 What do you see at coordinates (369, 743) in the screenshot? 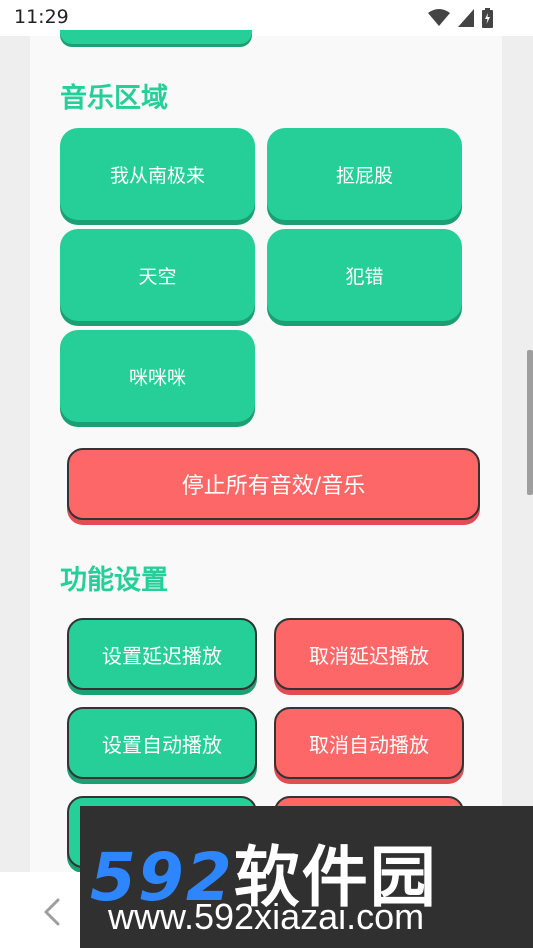
I see `cancel-auto-button: 取消自动播放` at bounding box center [369, 743].